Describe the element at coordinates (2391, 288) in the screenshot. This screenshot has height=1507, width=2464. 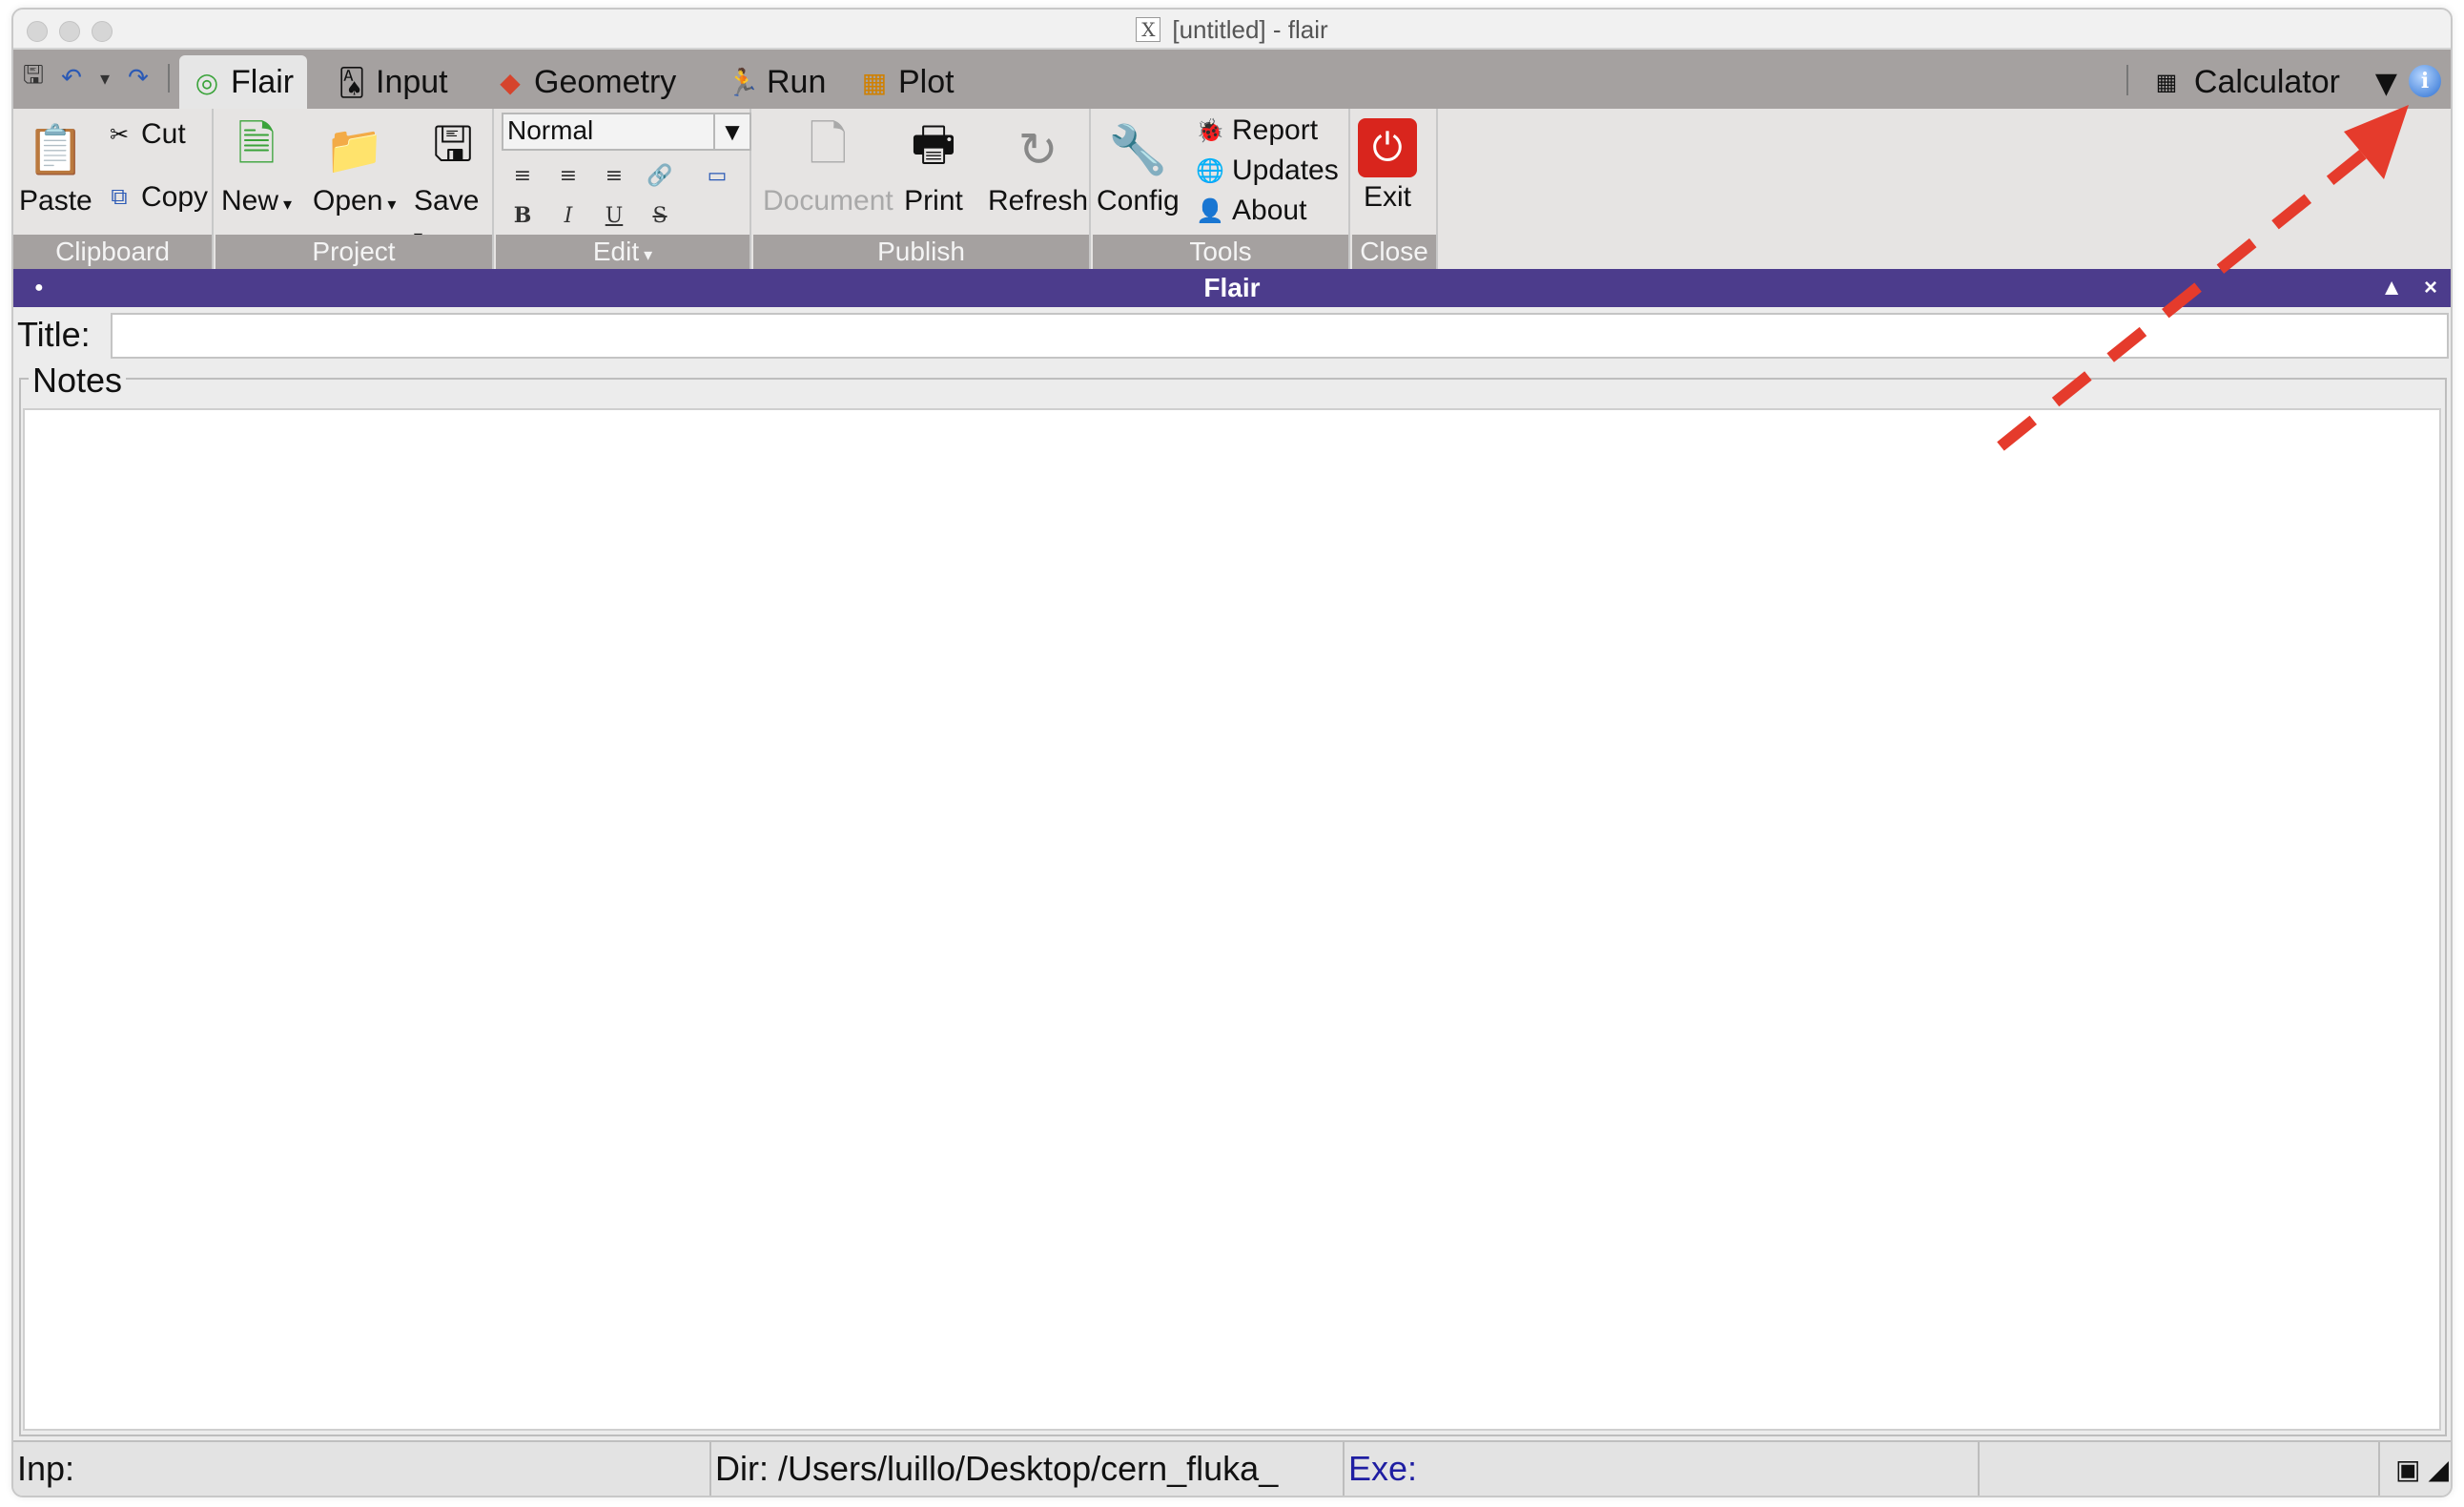
I see `maximize-panel-icon: ▲` at that location.